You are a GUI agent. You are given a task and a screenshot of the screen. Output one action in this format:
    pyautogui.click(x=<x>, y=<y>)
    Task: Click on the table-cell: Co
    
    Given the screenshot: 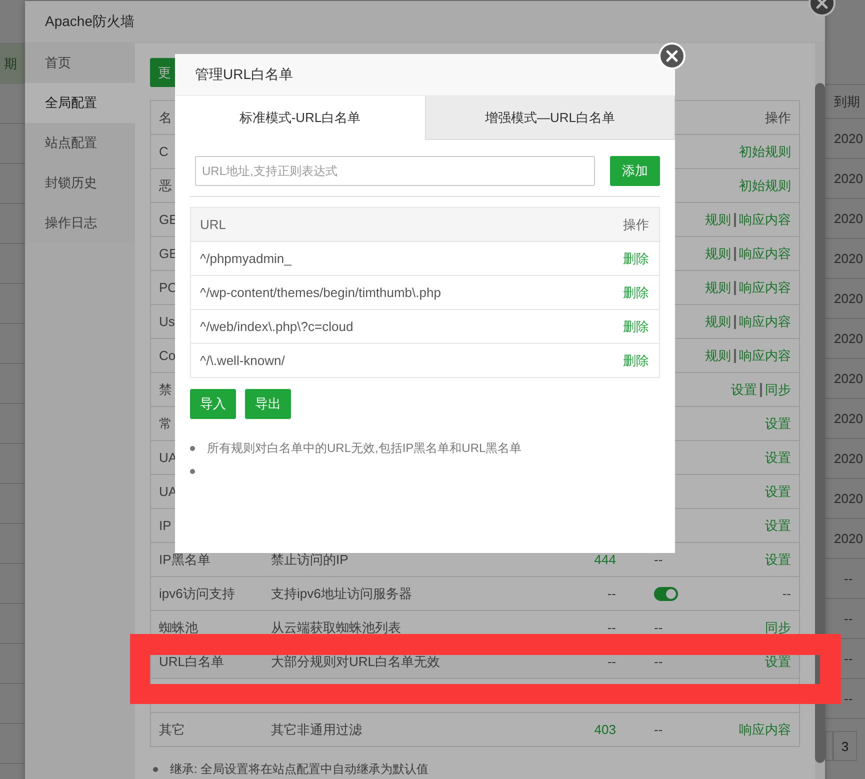 What is the action you would take?
    pyautogui.click(x=167, y=355)
    